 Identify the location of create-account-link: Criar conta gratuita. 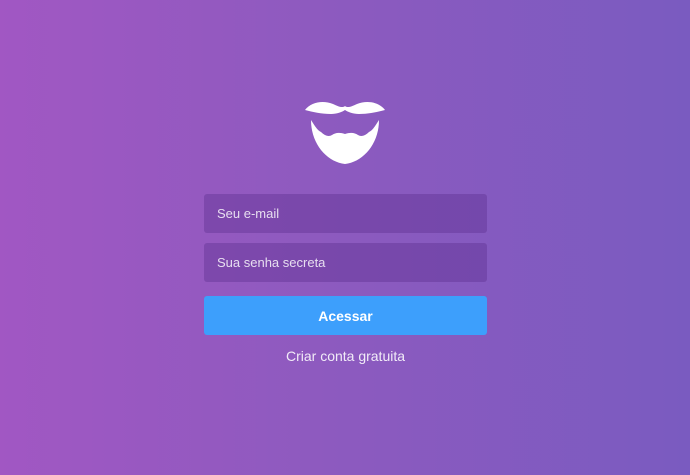
(345, 356).